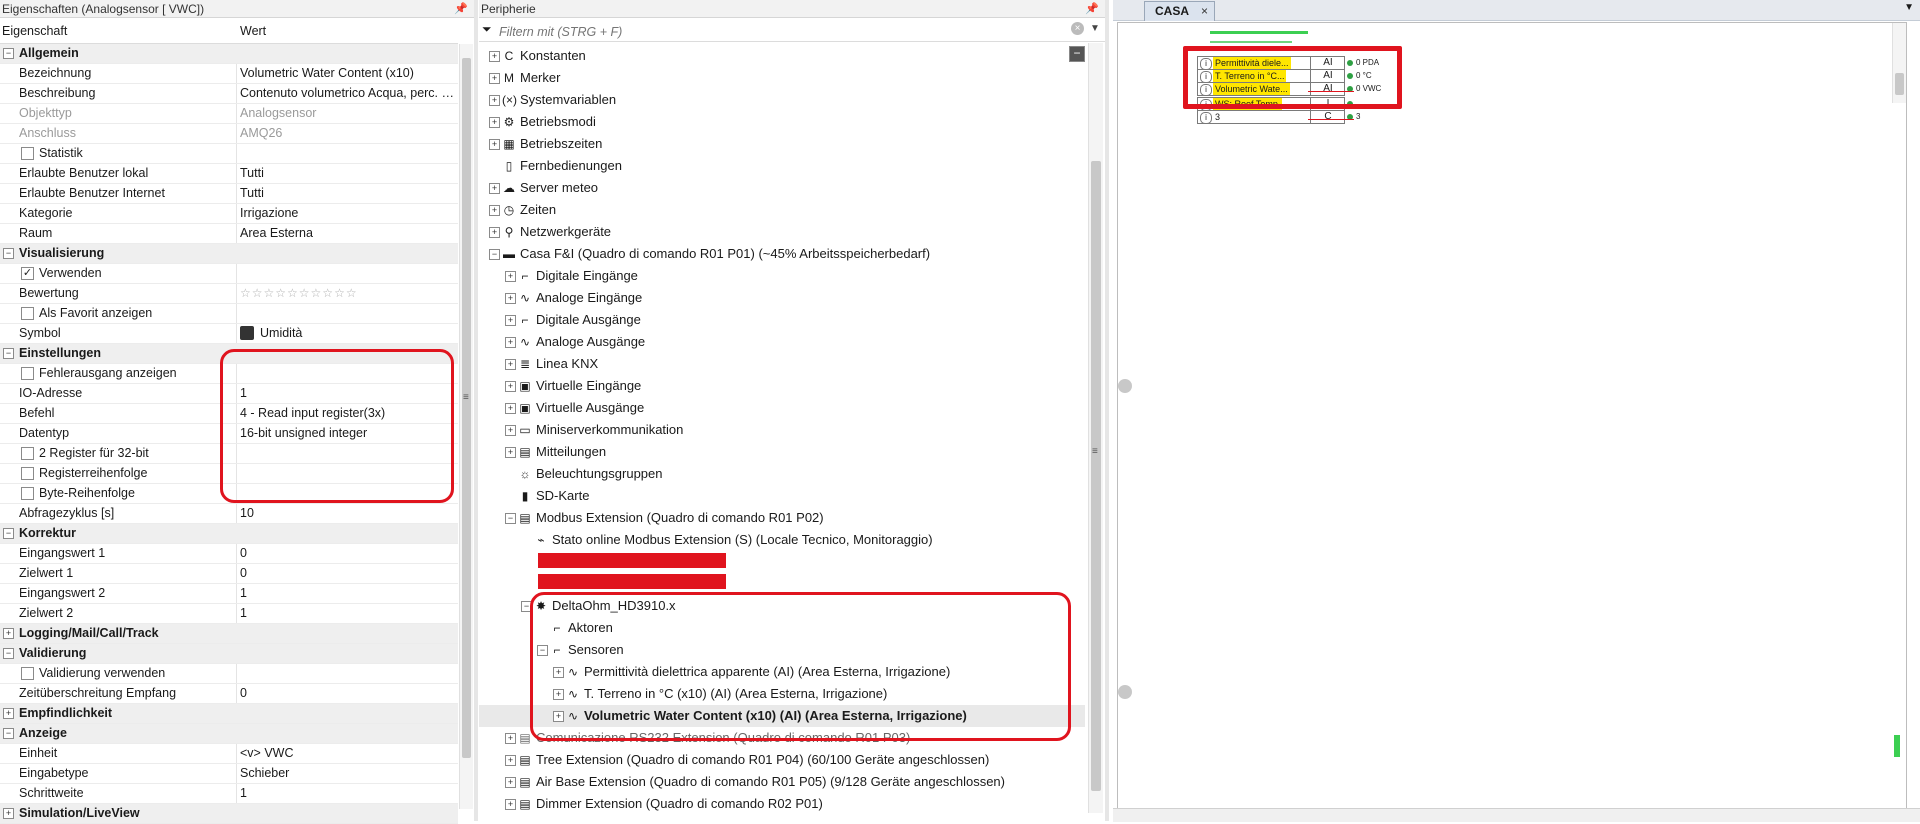  What do you see at coordinates (229, 434) in the screenshot?
I see `property-row: Datentyp 16-bit unsigned integer` at bounding box center [229, 434].